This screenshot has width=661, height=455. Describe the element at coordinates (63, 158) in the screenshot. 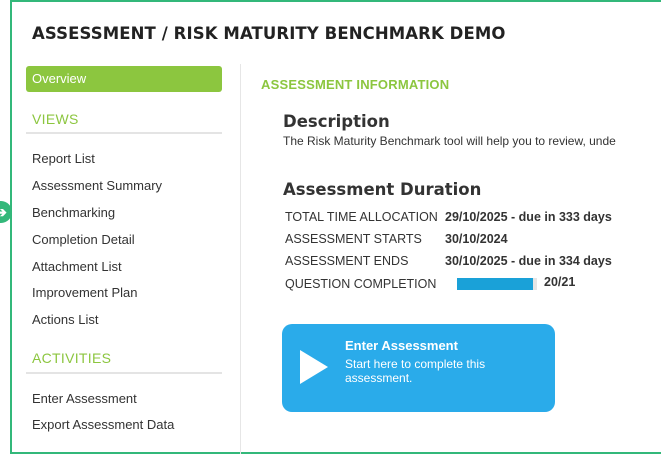

I see `sidebar-item-report-list: Report List` at that location.